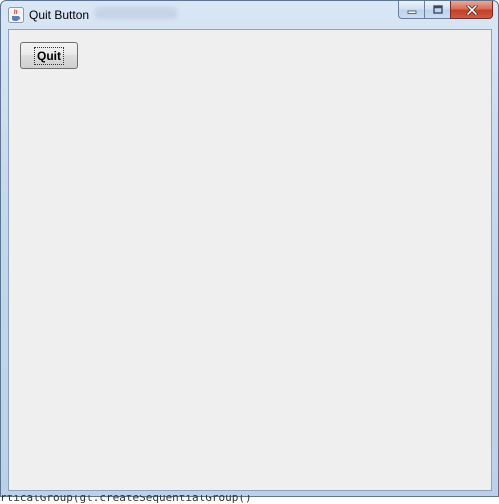 The height and width of the screenshot is (504, 499). I want to click on quit-button-label: Quit, so click(49, 55).